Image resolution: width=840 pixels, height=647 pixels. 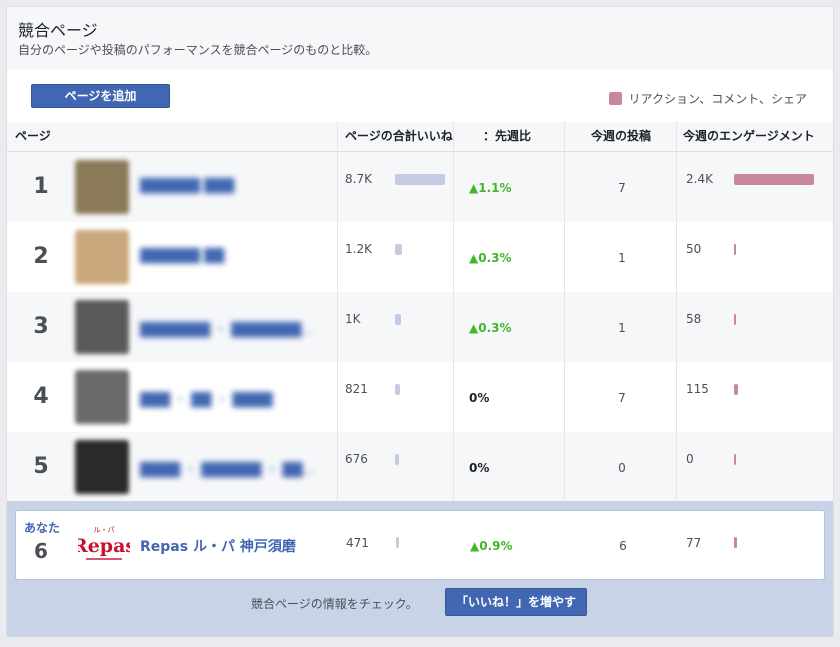 What do you see at coordinates (198, 50) in the screenshot?
I see `page-subtitle: 自分のページや投稿のパフォーマンスを競合ページのものと比較。` at bounding box center [198, 50].